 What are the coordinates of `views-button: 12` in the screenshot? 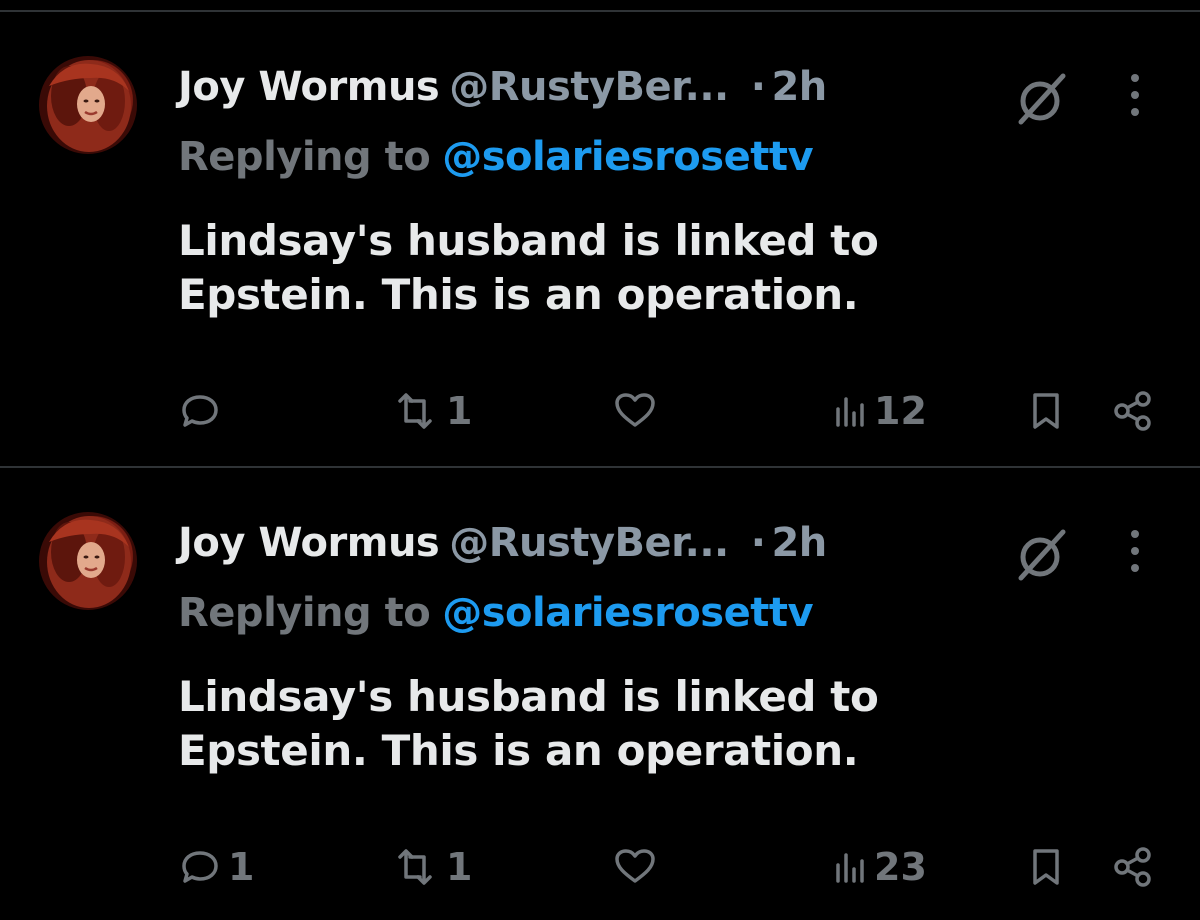 It's located at (879, 411).